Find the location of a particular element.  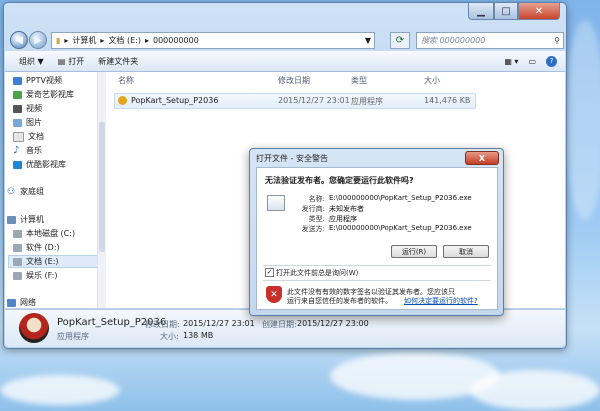

file-thumbnail-icon is located at coordinates (34, 328).